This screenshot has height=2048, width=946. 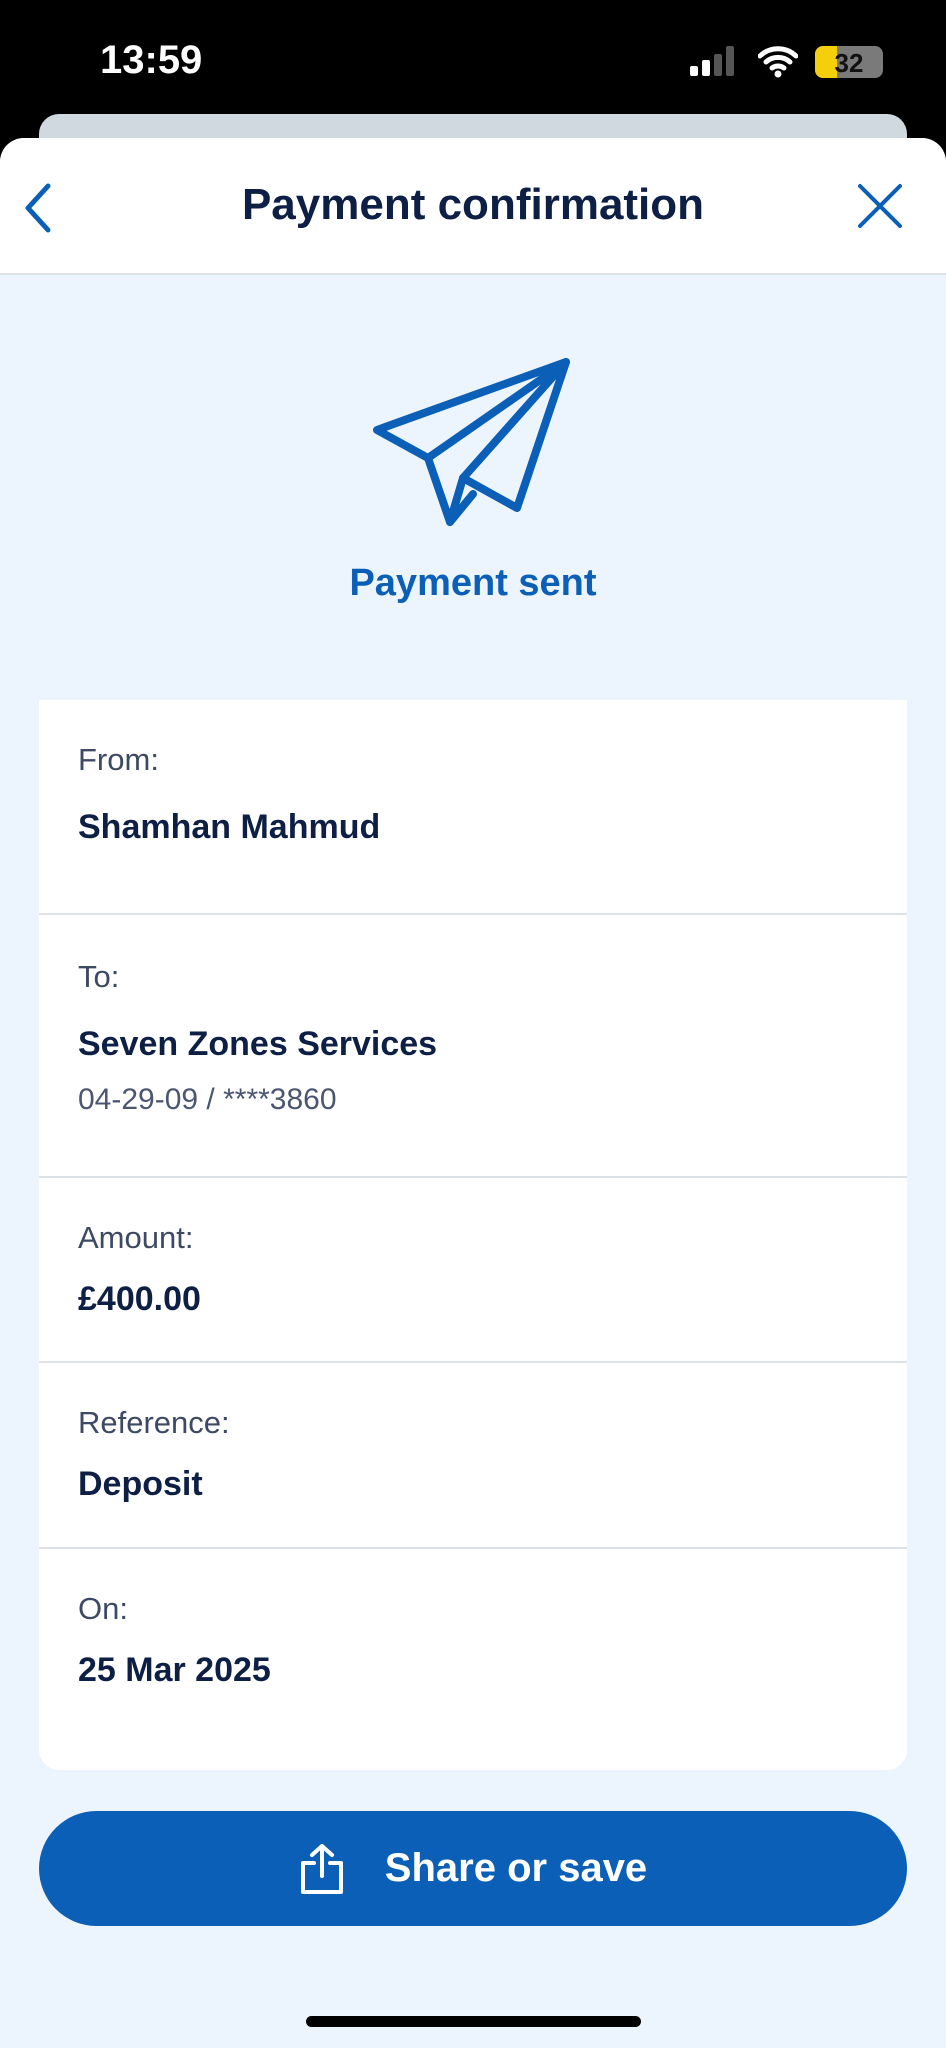 What do you see at coordinates (473, 1270) in the screenshot?
I see `detail-row-amount: Amount: £400.00` at bounding box center [473, 1270].